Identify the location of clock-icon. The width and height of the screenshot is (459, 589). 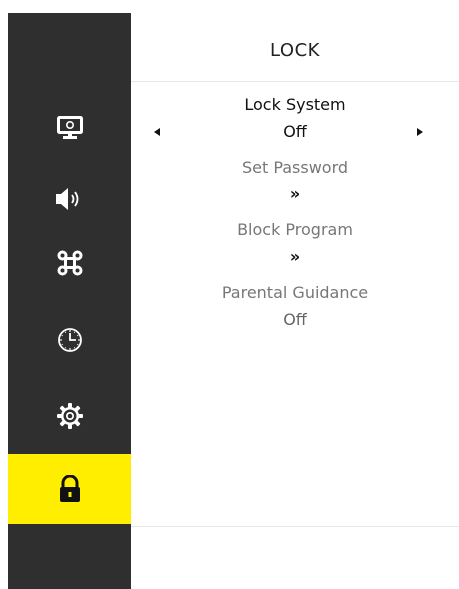
(69, 340).